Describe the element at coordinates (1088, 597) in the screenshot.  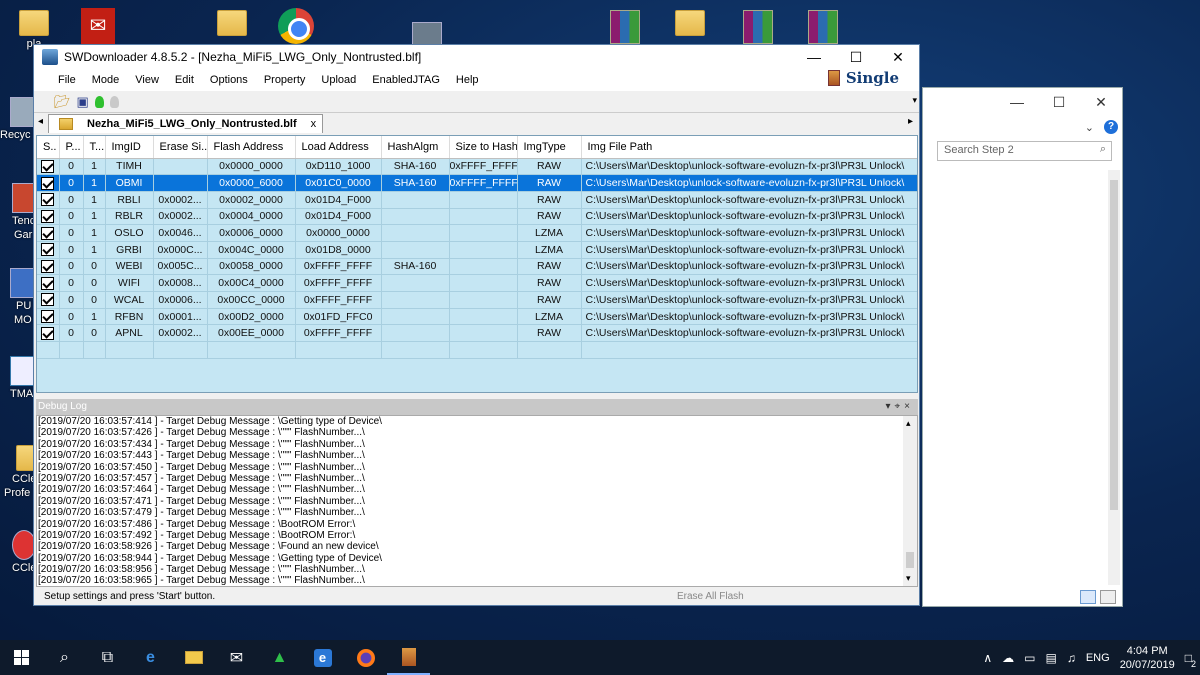
I see `details-view-icon` at that location.